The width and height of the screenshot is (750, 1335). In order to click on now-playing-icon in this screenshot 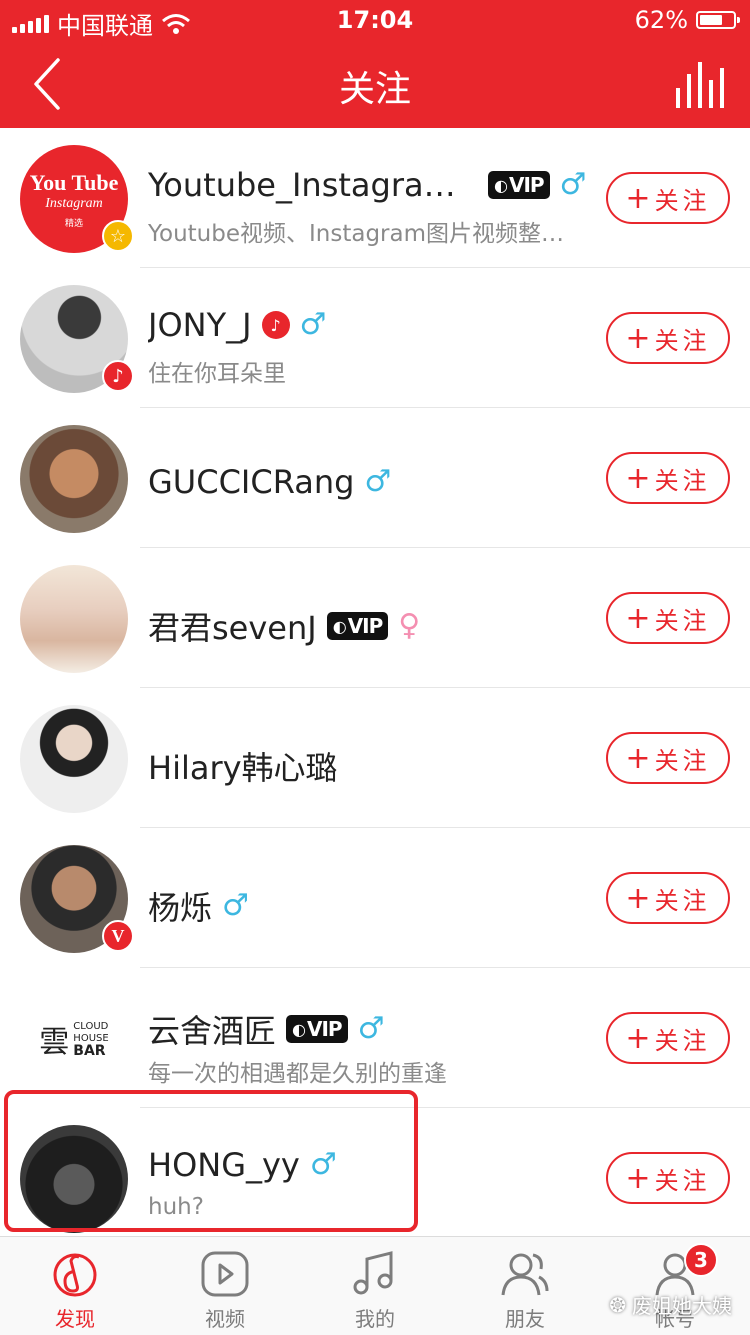, I will do `click(701, 85)`.